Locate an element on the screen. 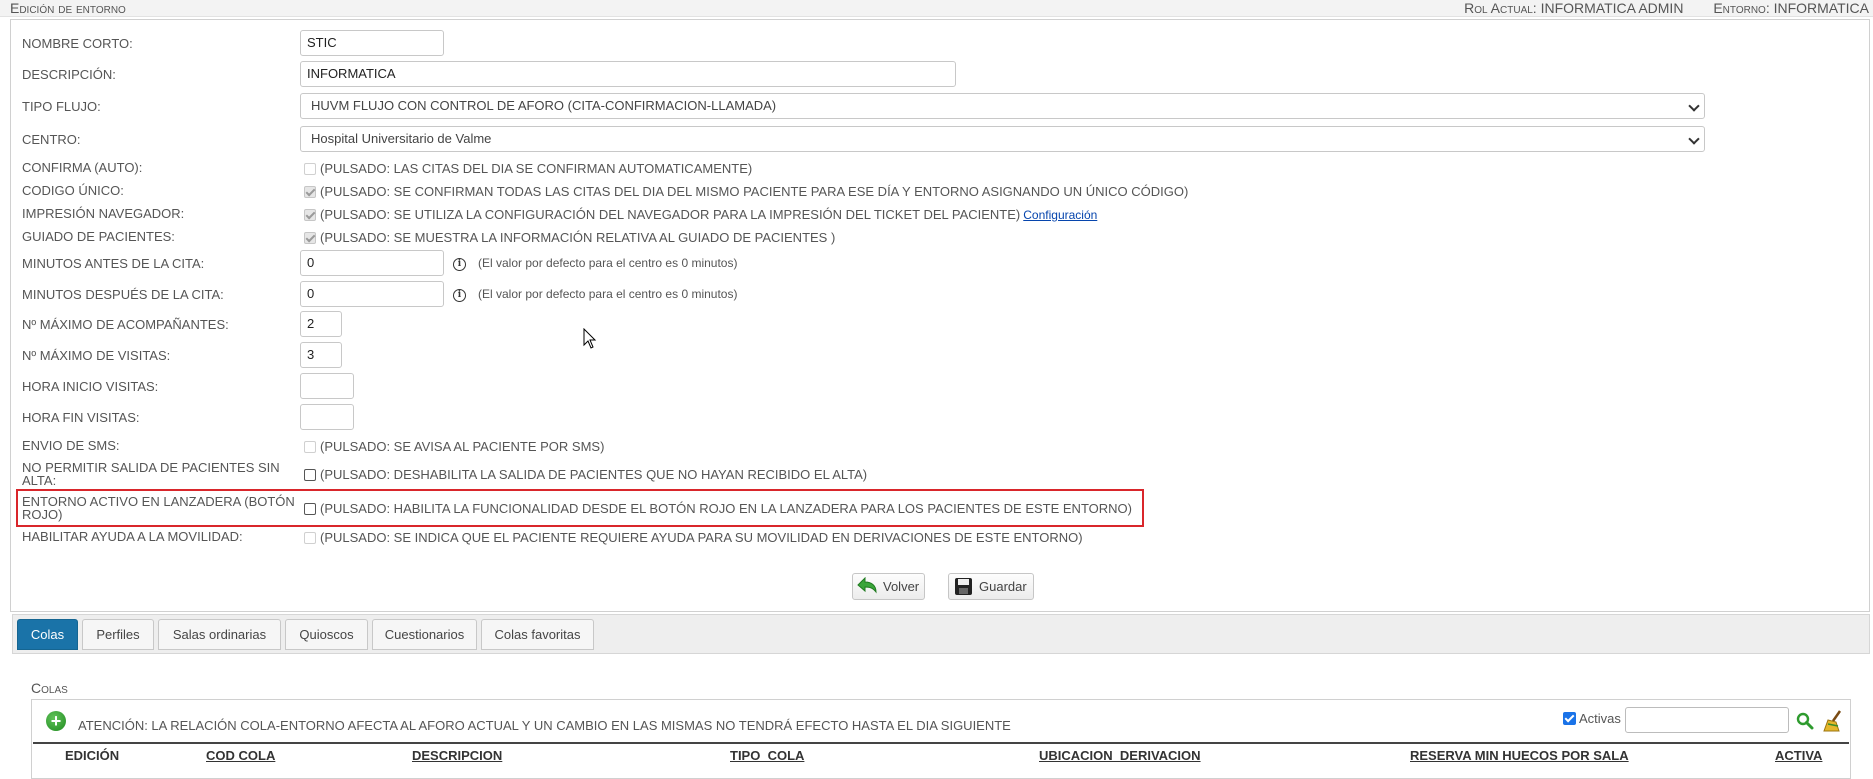 This screenshot has width=1873, height=779. label-minutos-antes: Minutos antes de la cita: is located at coordinates (113, 263).